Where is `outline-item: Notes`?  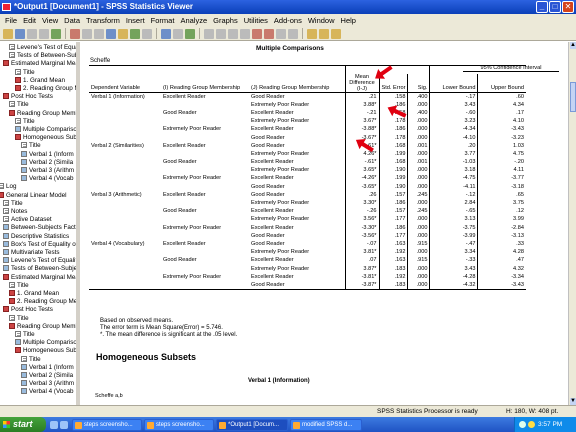
outline-item: Notes is located at coordinates (15, 212).